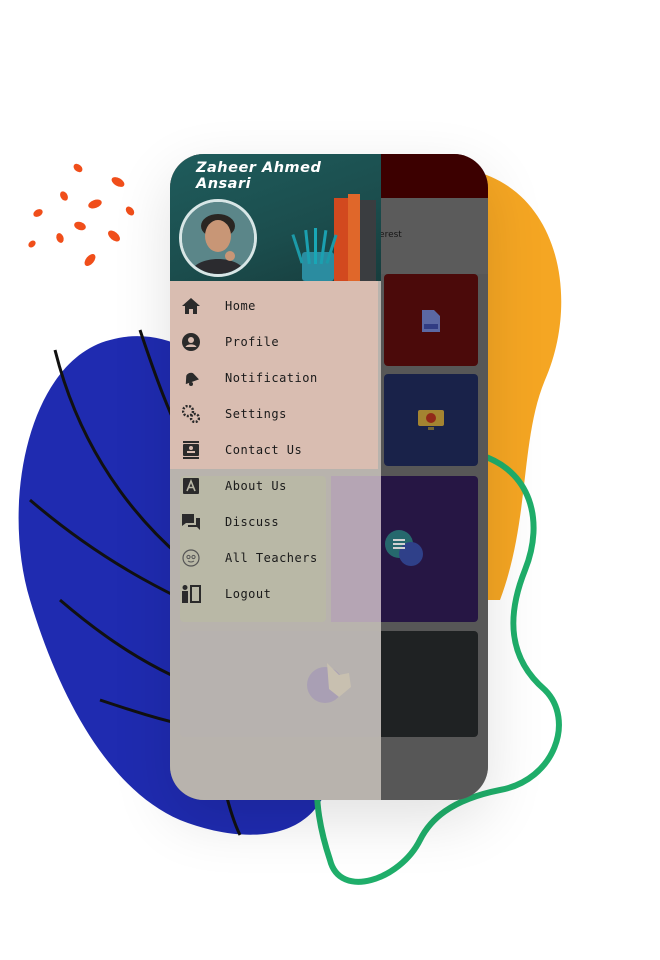 The image size is (660, 960). What do you see at coordinates (271, 378) in the screenshot?
I see `menu-label: Notification` at bounding box center [271, 378].